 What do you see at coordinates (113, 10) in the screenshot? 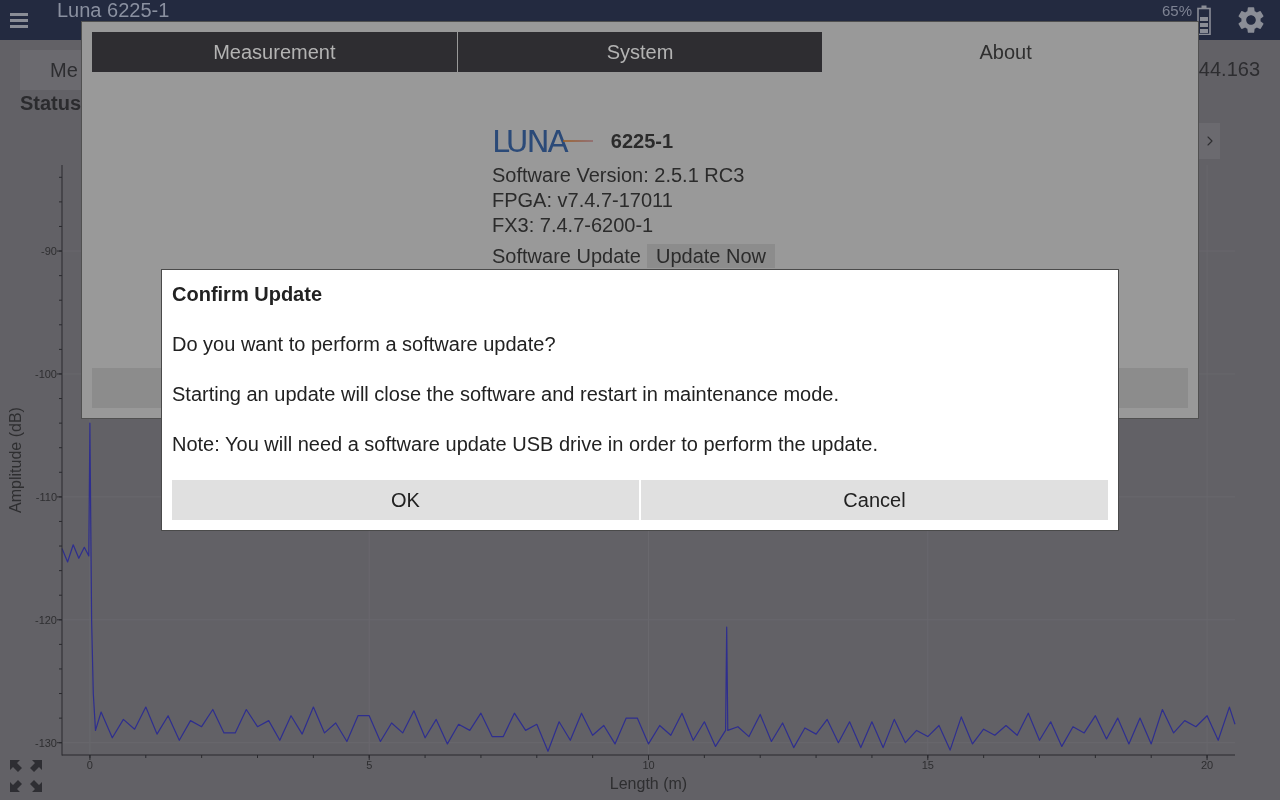
I see `app-title: Luna 6225-1` at bounding box center [113, 10].